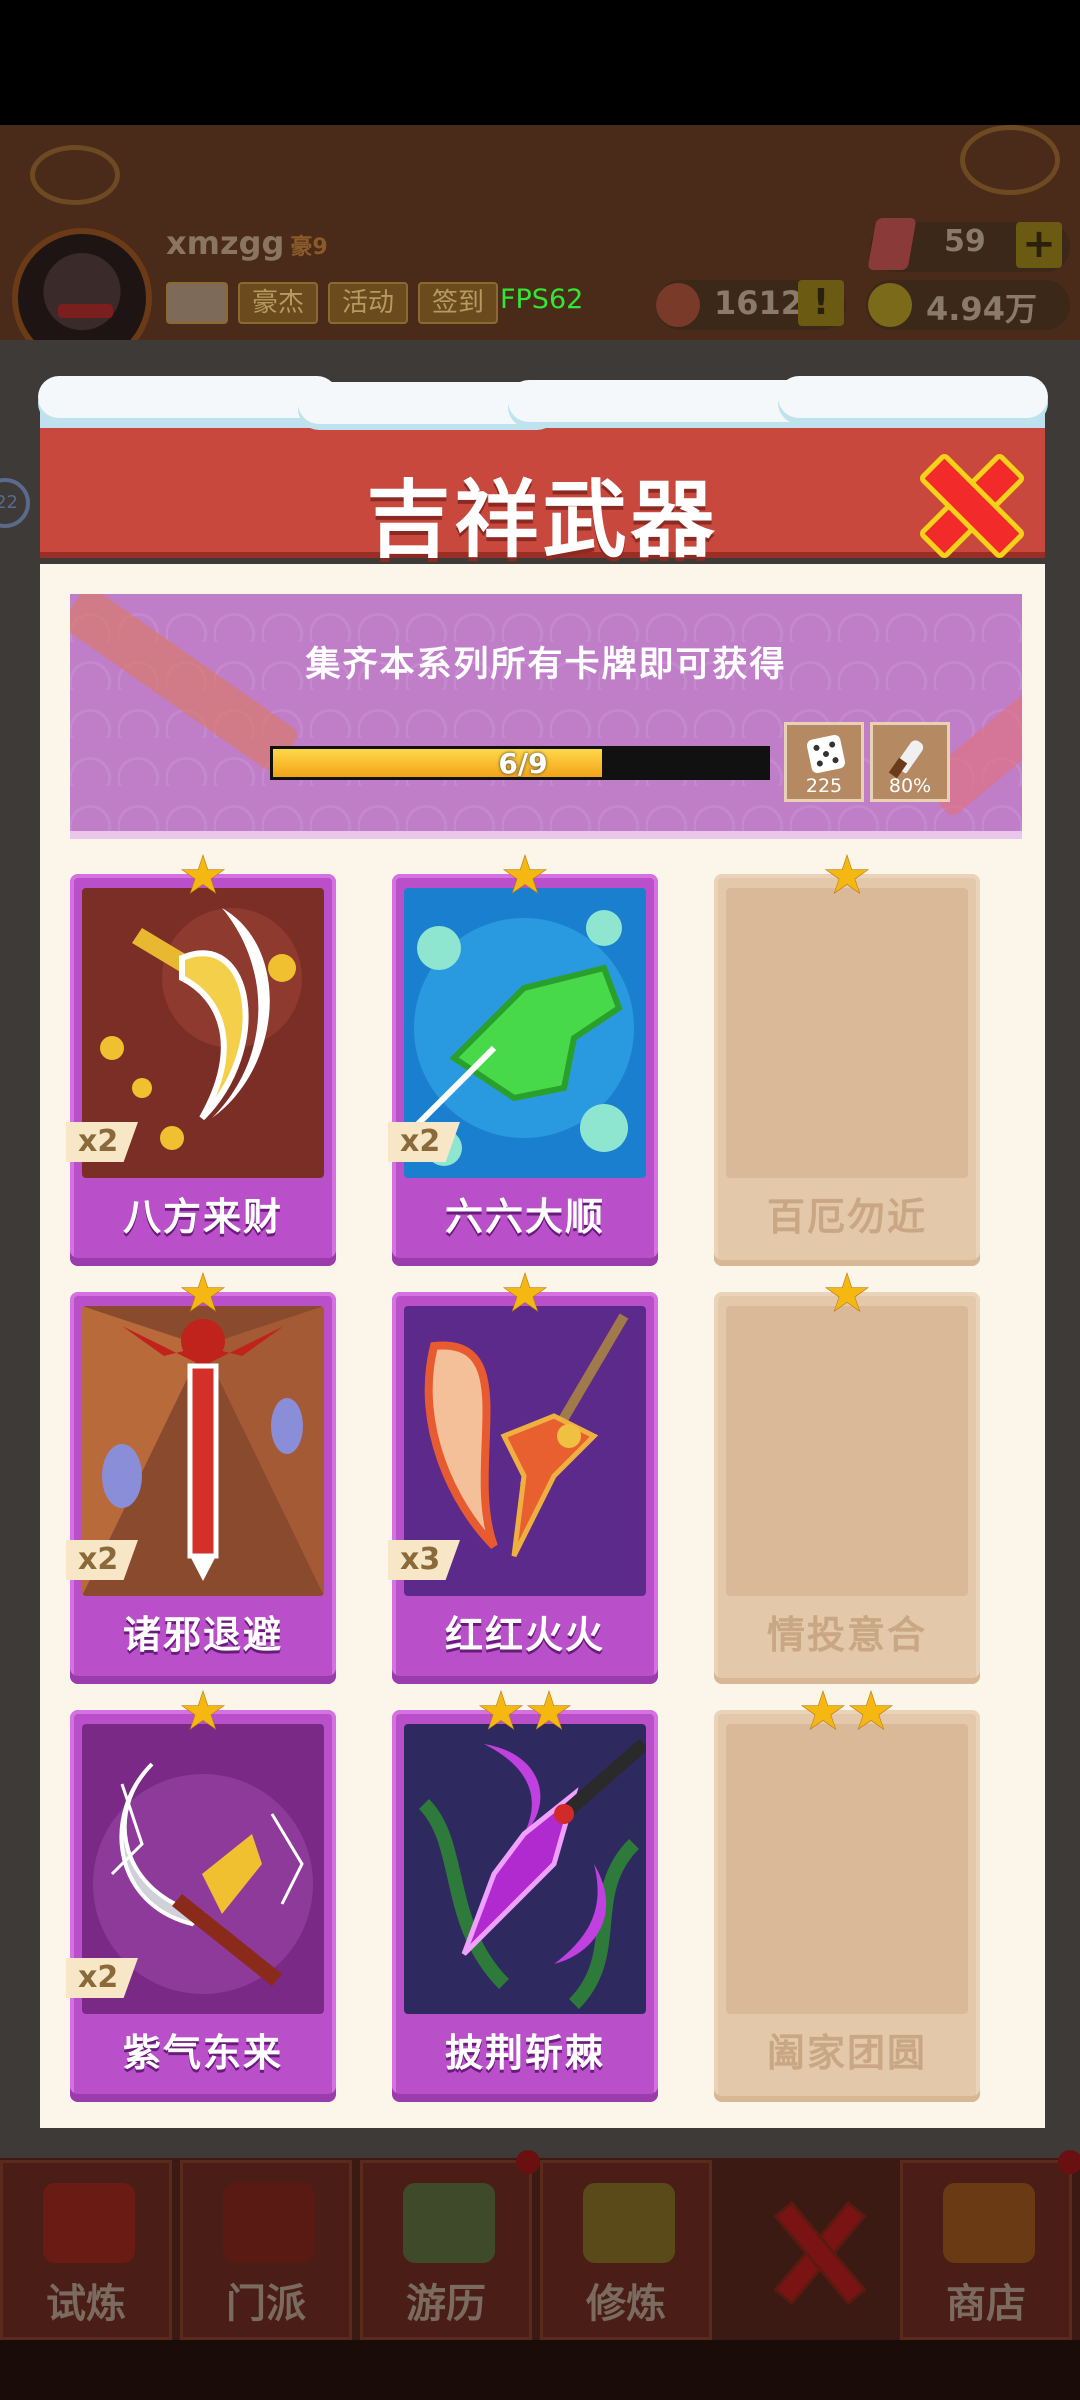 This screenshot has height=2400, width=1080. Describe the element at coordinates (890, 305) in the screenshot. I see `coin-icon` at that location.